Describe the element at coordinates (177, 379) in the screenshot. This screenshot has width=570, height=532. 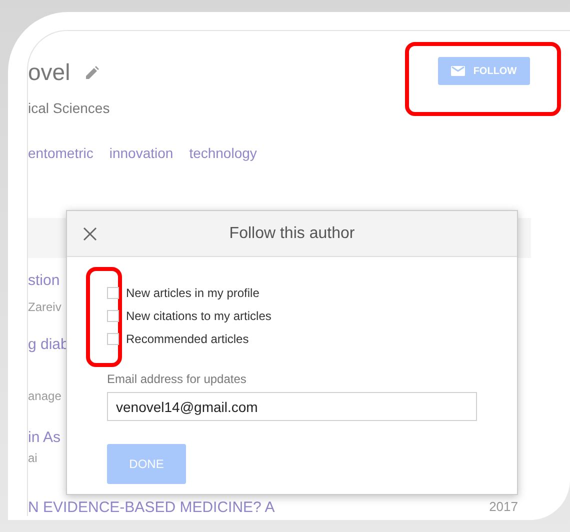
I see `email-label: Email address for updates` at that location.